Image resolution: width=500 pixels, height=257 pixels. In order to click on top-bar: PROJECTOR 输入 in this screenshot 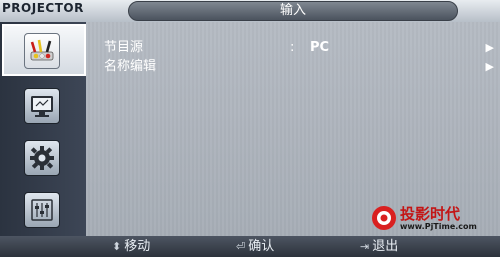, I will do `click(250, 11)`.